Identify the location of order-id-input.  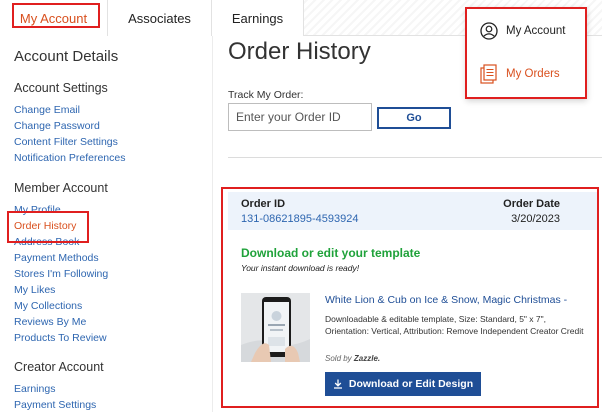
(300, 117).